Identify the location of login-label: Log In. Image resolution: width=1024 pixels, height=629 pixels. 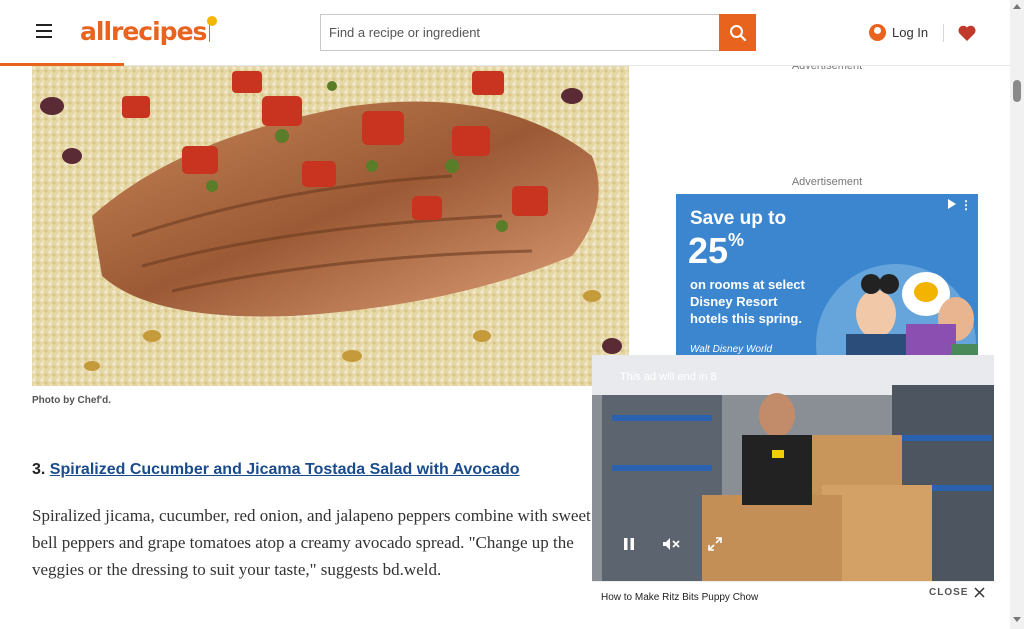
(910, 32).